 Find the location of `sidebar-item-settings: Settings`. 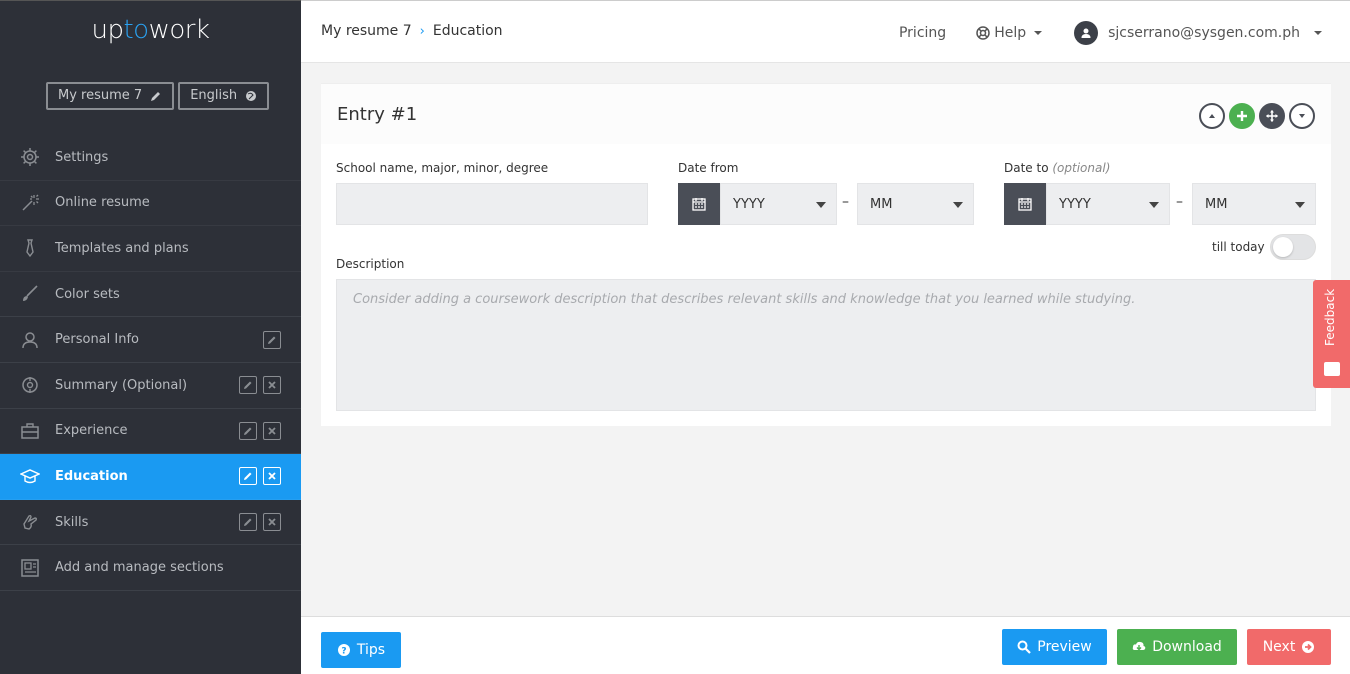

sidebar-item-settings: Settings is located at coordinates (150, 158).